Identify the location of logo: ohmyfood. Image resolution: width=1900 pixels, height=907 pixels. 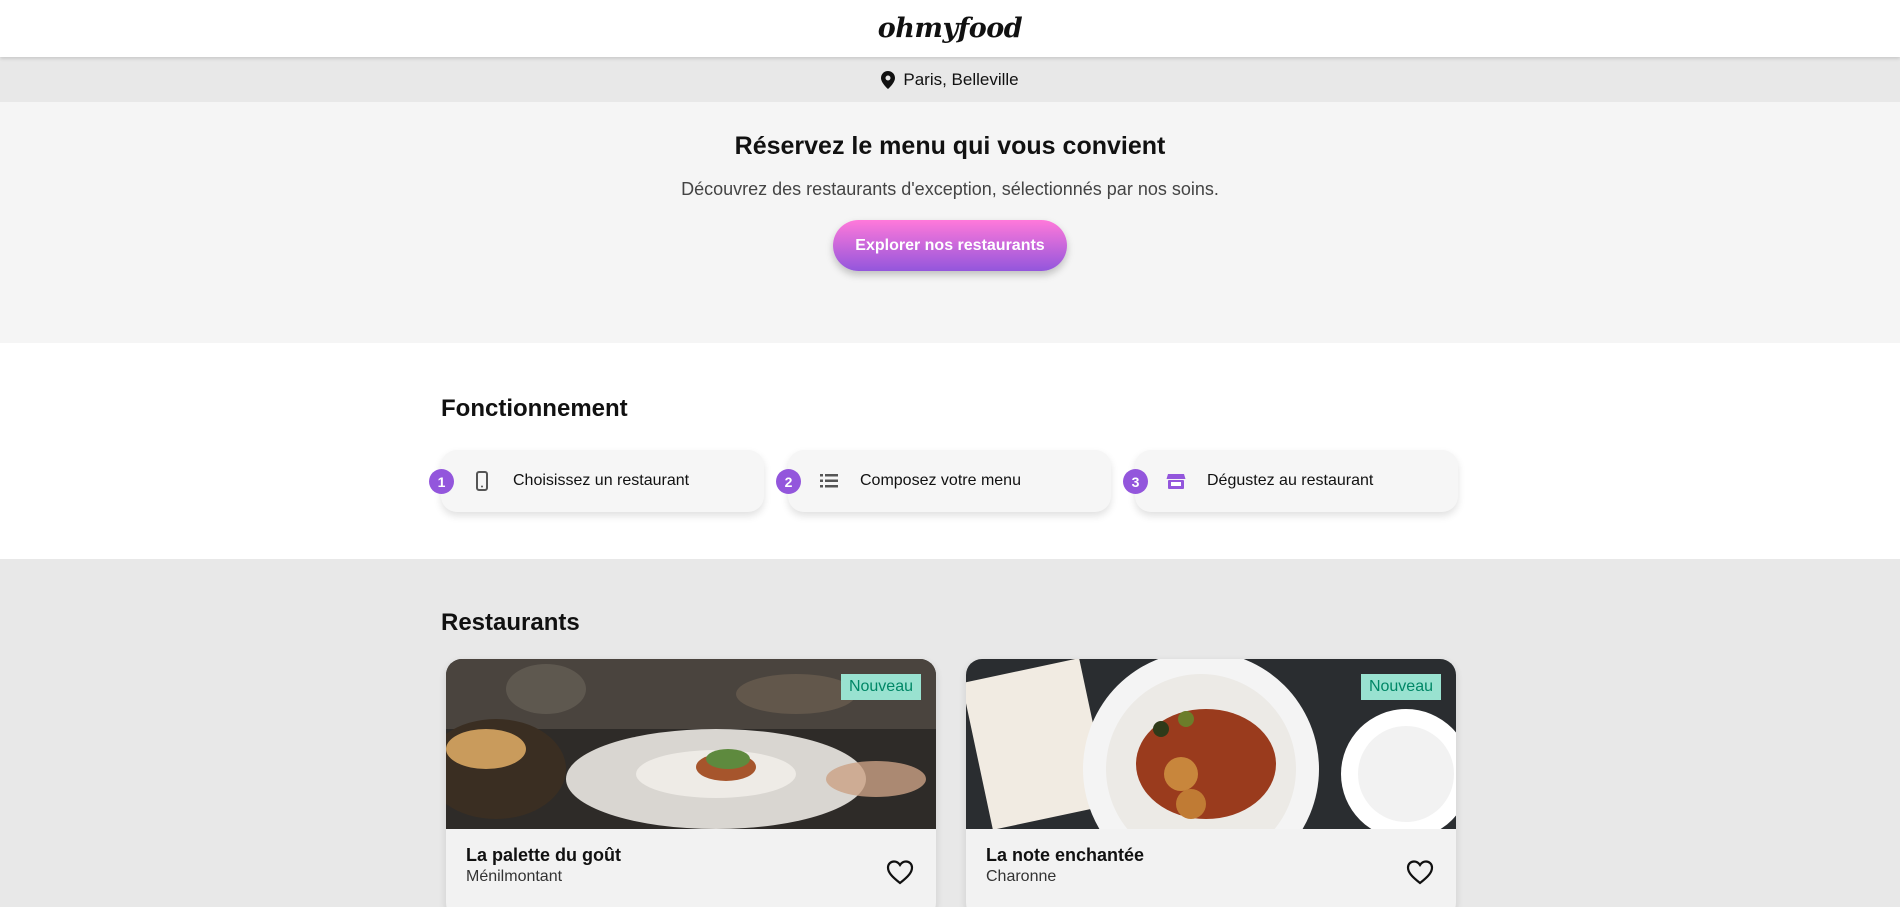
(950, 28).